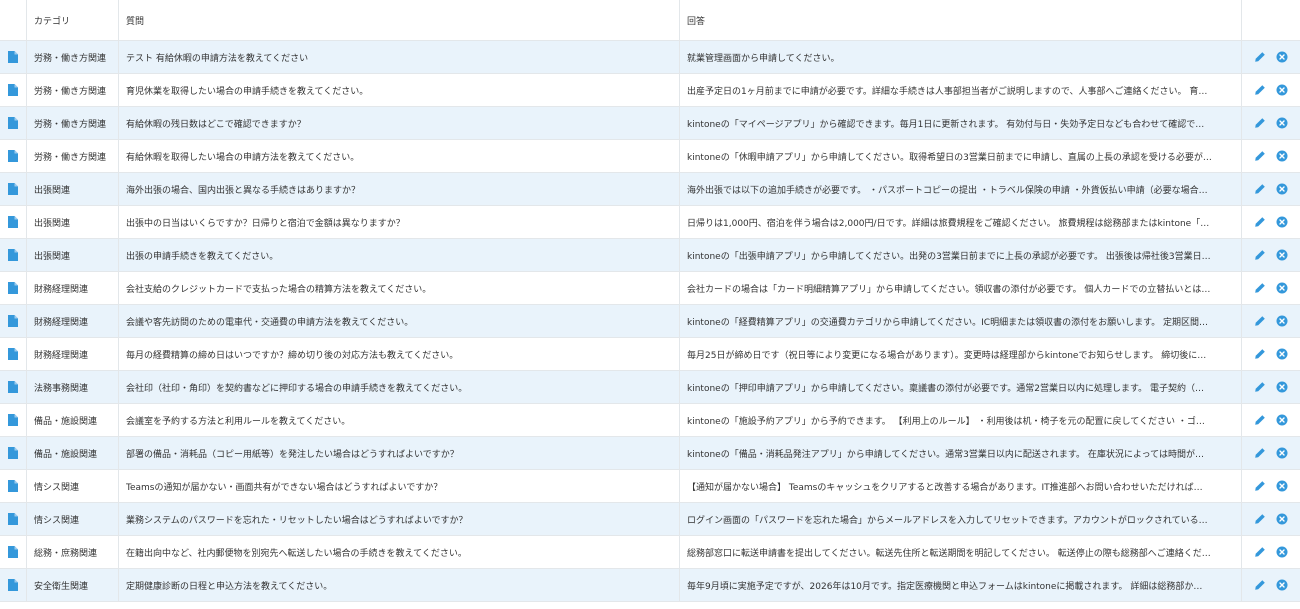 The image size is (1300, 609). I want to click on question-cell: 会議や客先訪問のための電車代・交通費の申請方法を教えてください。, so click(399, 321).